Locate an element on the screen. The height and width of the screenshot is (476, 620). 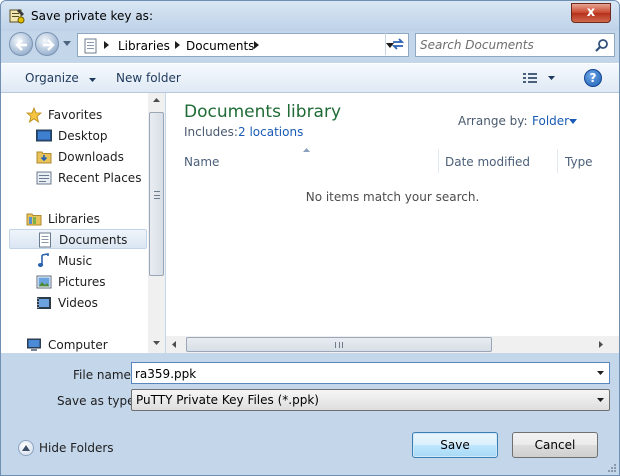
back-button is located at coordinates (21, 44).